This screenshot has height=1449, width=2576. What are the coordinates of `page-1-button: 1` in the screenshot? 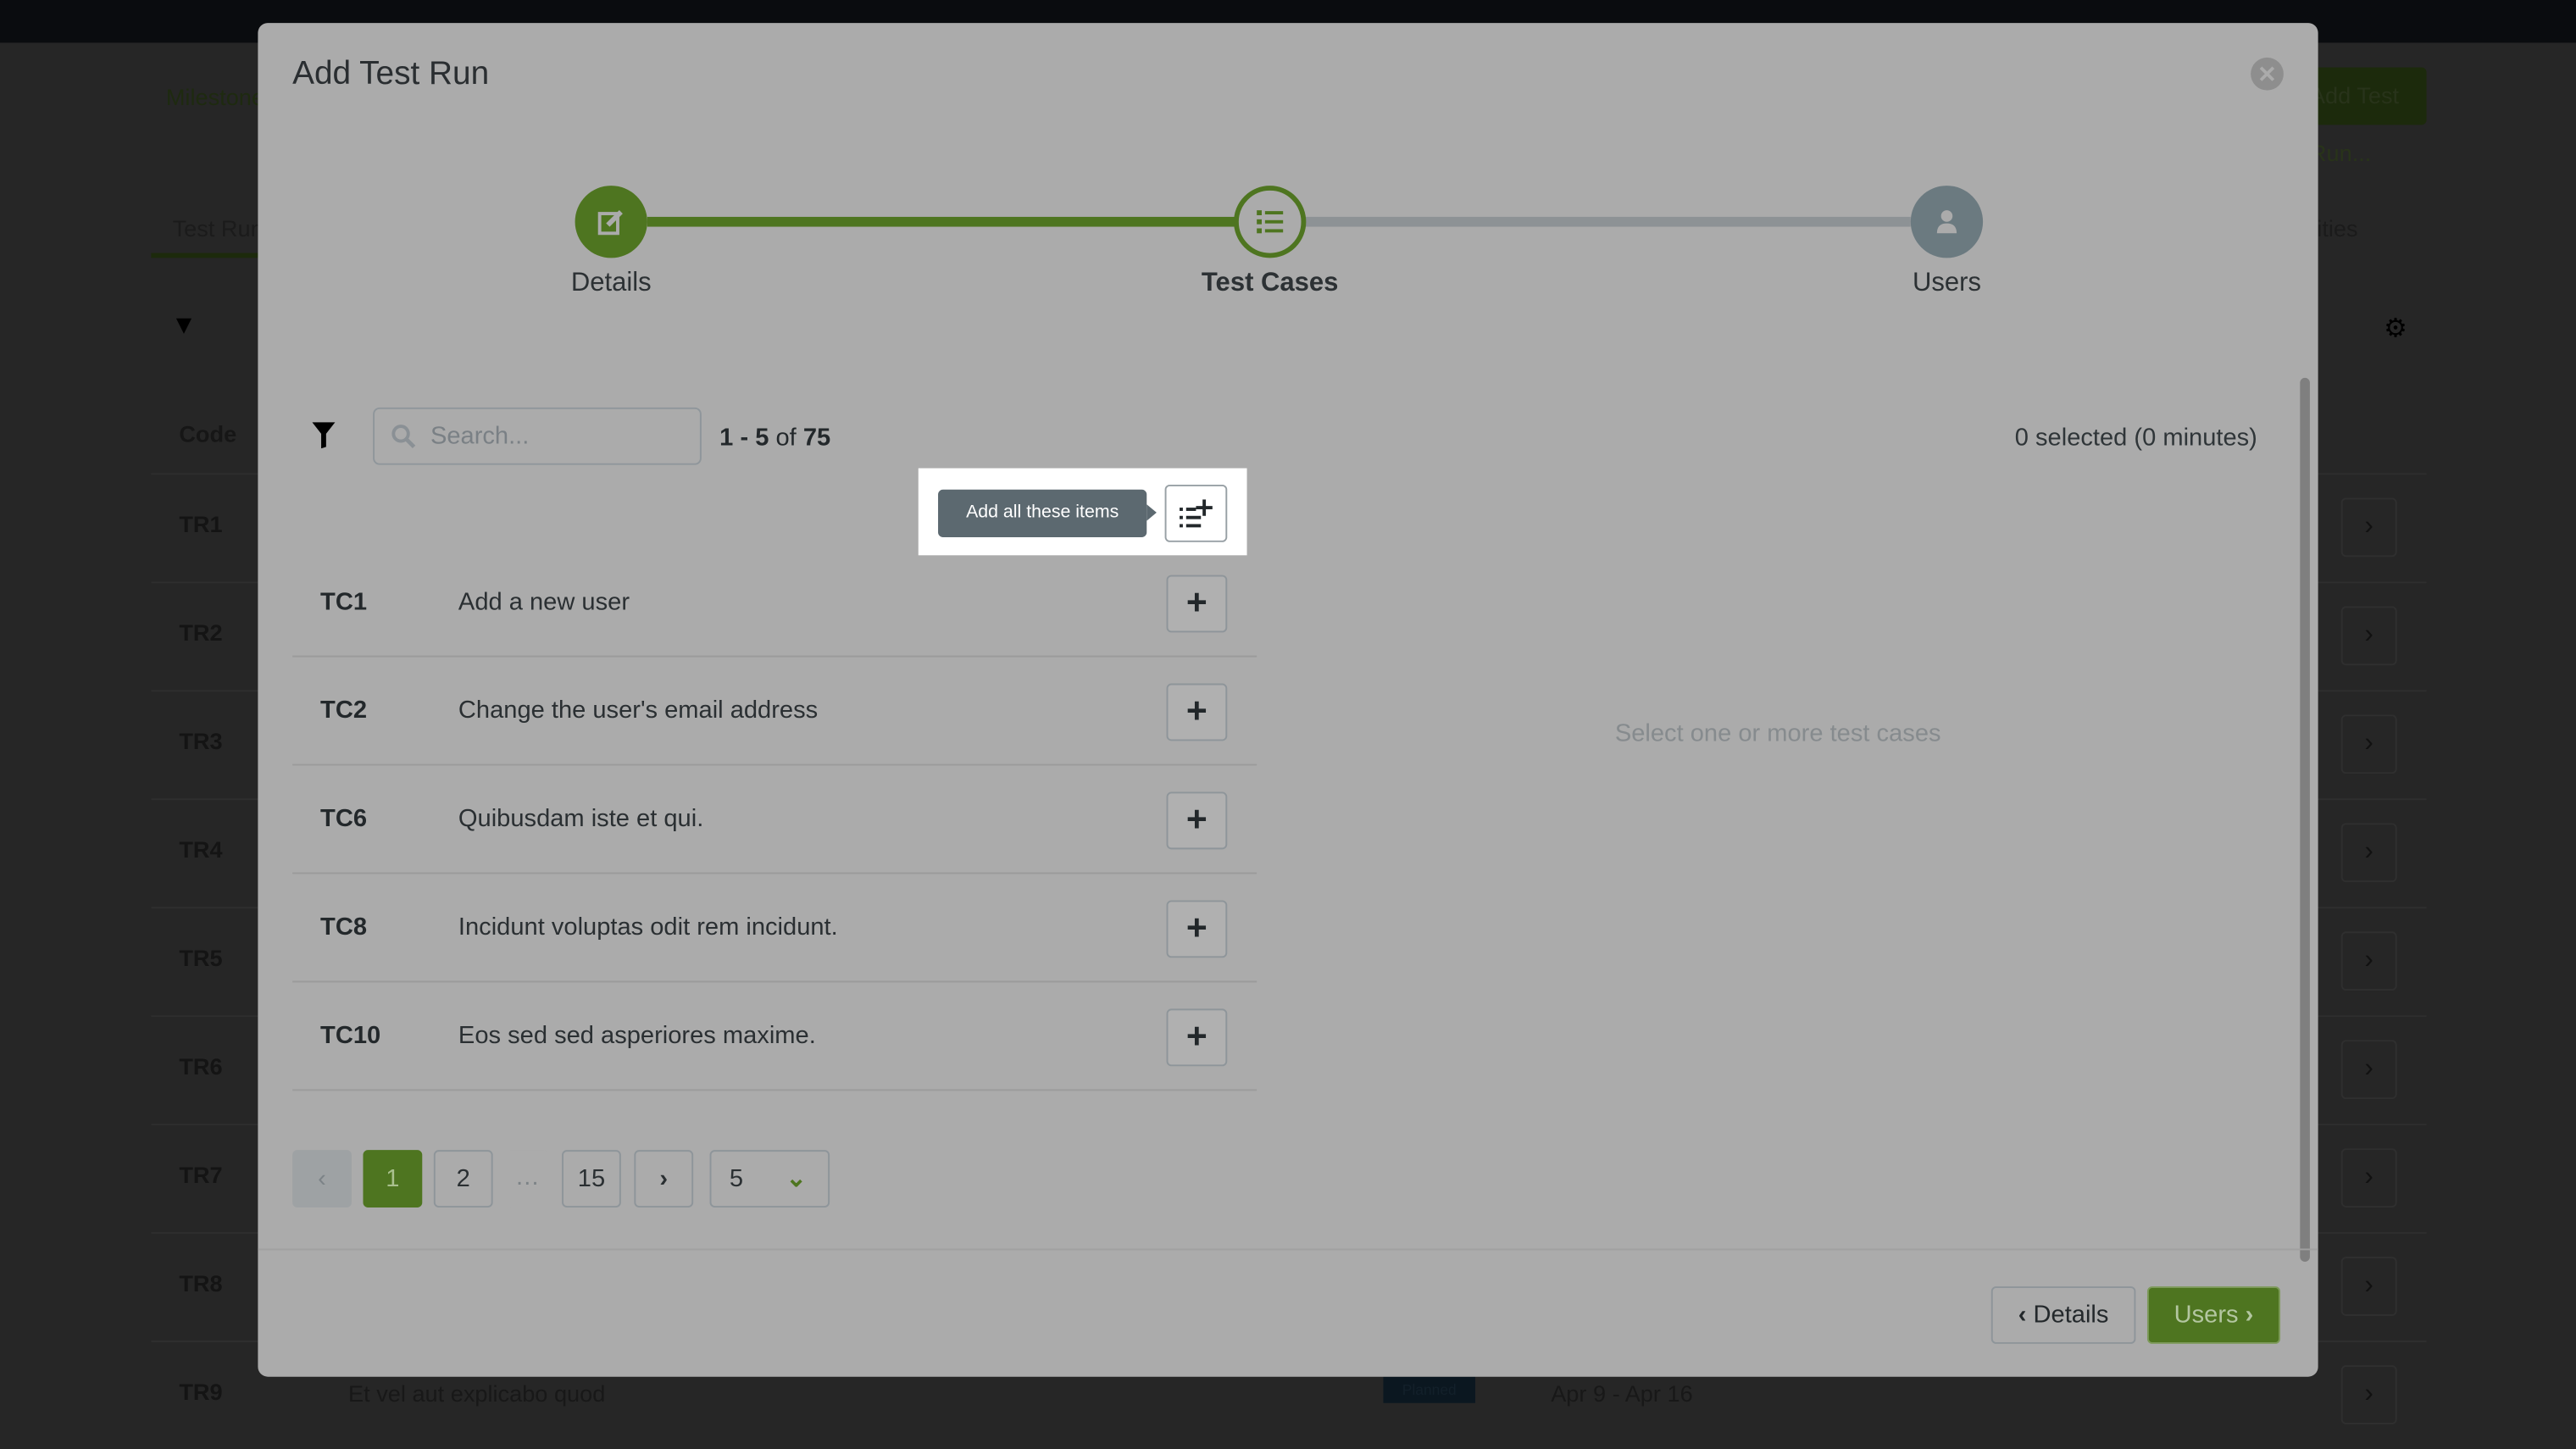 It's located at (393, 1179).